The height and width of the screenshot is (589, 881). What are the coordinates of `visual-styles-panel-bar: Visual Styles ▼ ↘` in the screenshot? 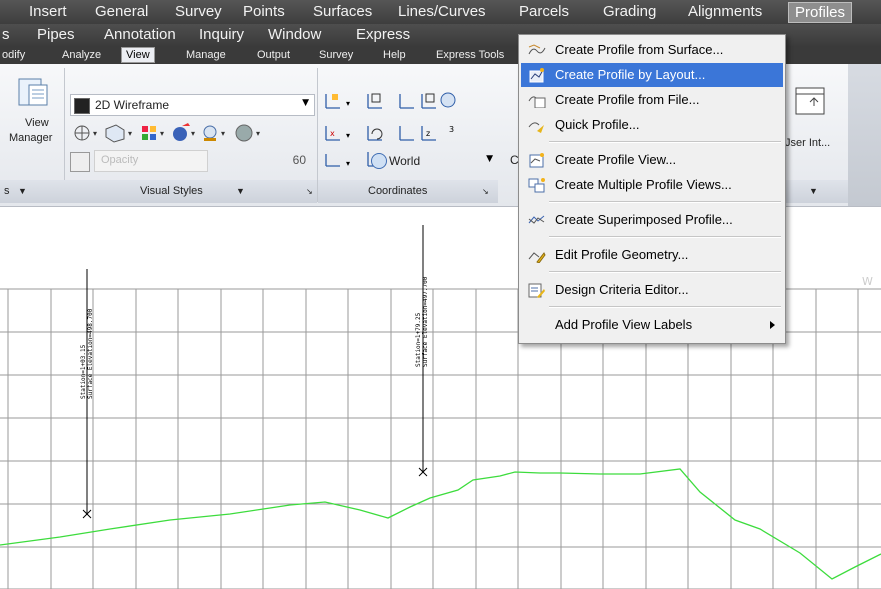 It's located at (190, 191).